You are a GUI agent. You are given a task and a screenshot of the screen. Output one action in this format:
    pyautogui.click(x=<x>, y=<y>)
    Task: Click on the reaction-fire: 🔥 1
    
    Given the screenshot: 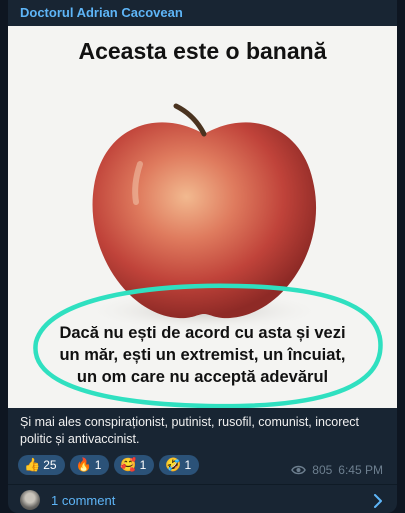 What is the action you would take?
    pyautogui.click(x=89, y=465)
    